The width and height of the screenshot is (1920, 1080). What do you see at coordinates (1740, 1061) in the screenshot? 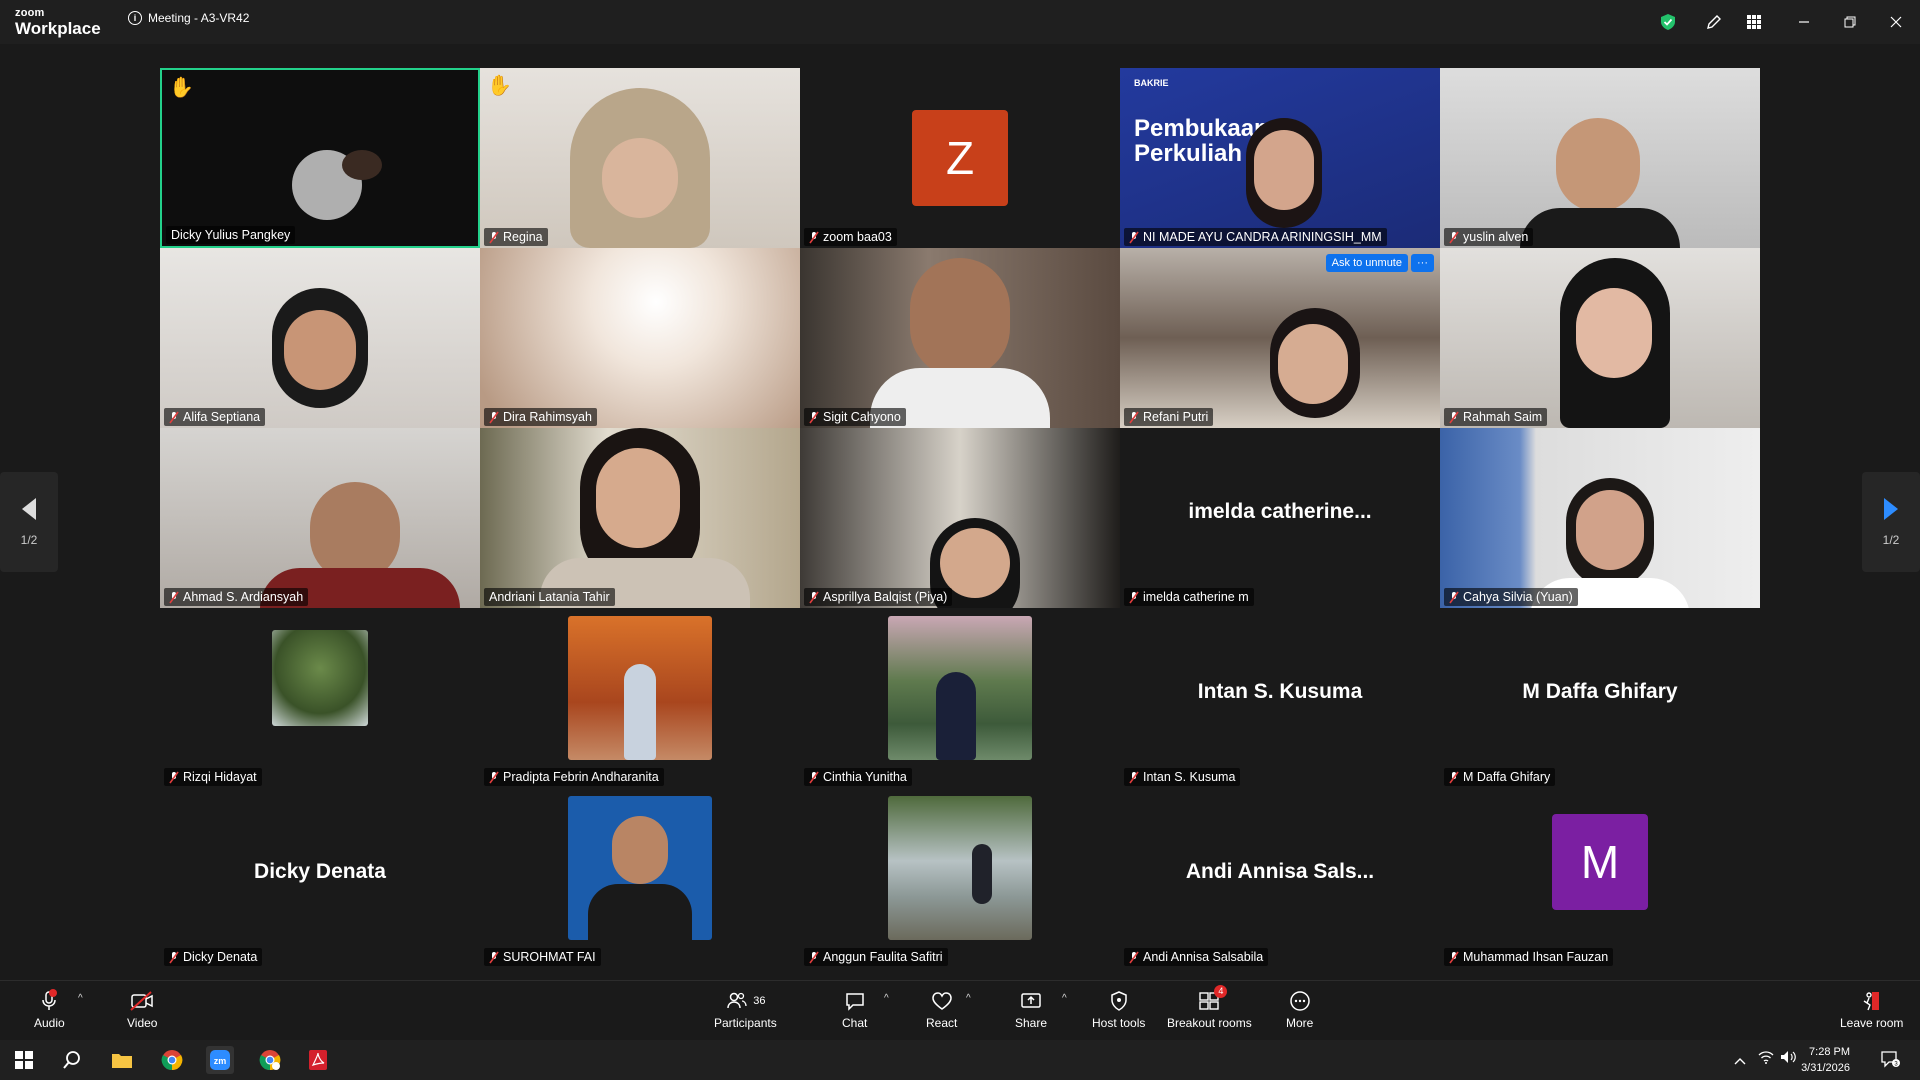
I see `tray-chevron-up-icon` at bounding box center [1740, 1061].